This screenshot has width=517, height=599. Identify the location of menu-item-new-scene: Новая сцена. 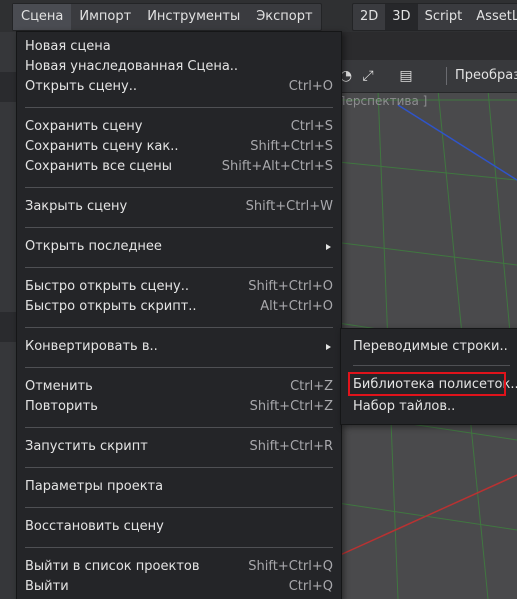
(179, 47).